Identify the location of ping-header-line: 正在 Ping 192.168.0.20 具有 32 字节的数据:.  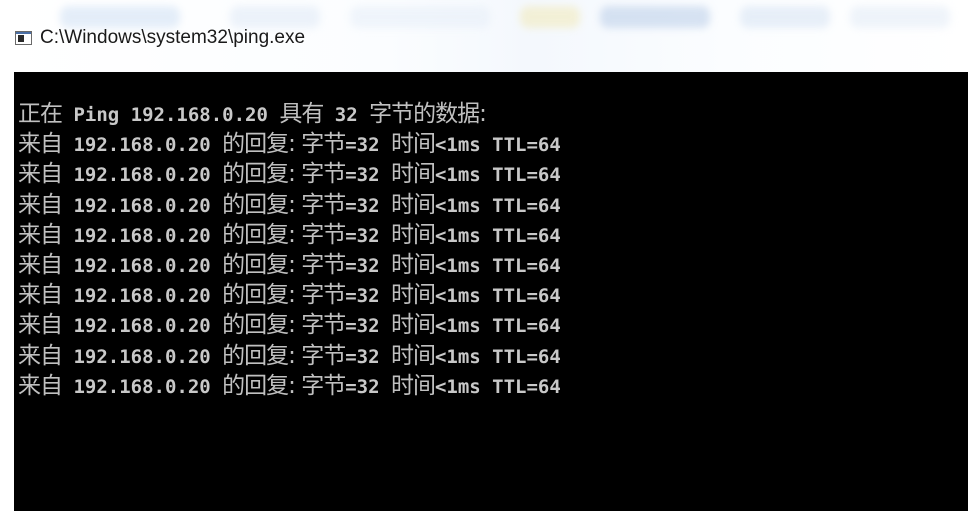
(289, 114).